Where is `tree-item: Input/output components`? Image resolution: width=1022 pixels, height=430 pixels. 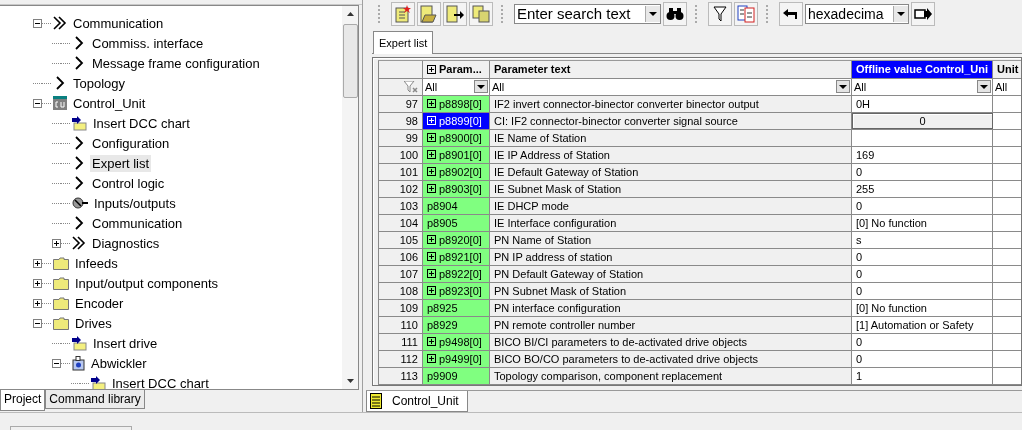 tree-item: Input/output components is located at coordinates (147, 283).